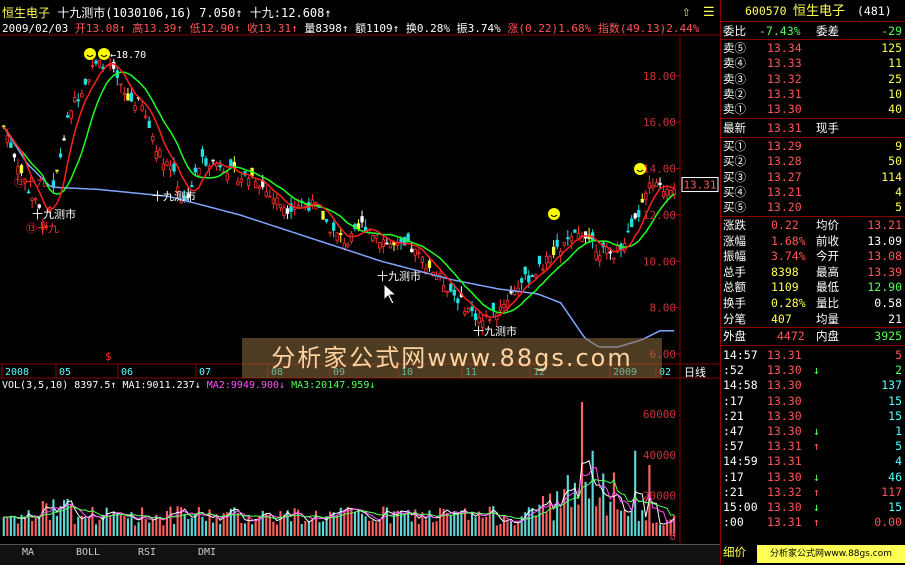  What do you see at coordinates (827, 225) in the screenshot?
I see `detail-label-2: 均价` at bounding box center [827, 225].